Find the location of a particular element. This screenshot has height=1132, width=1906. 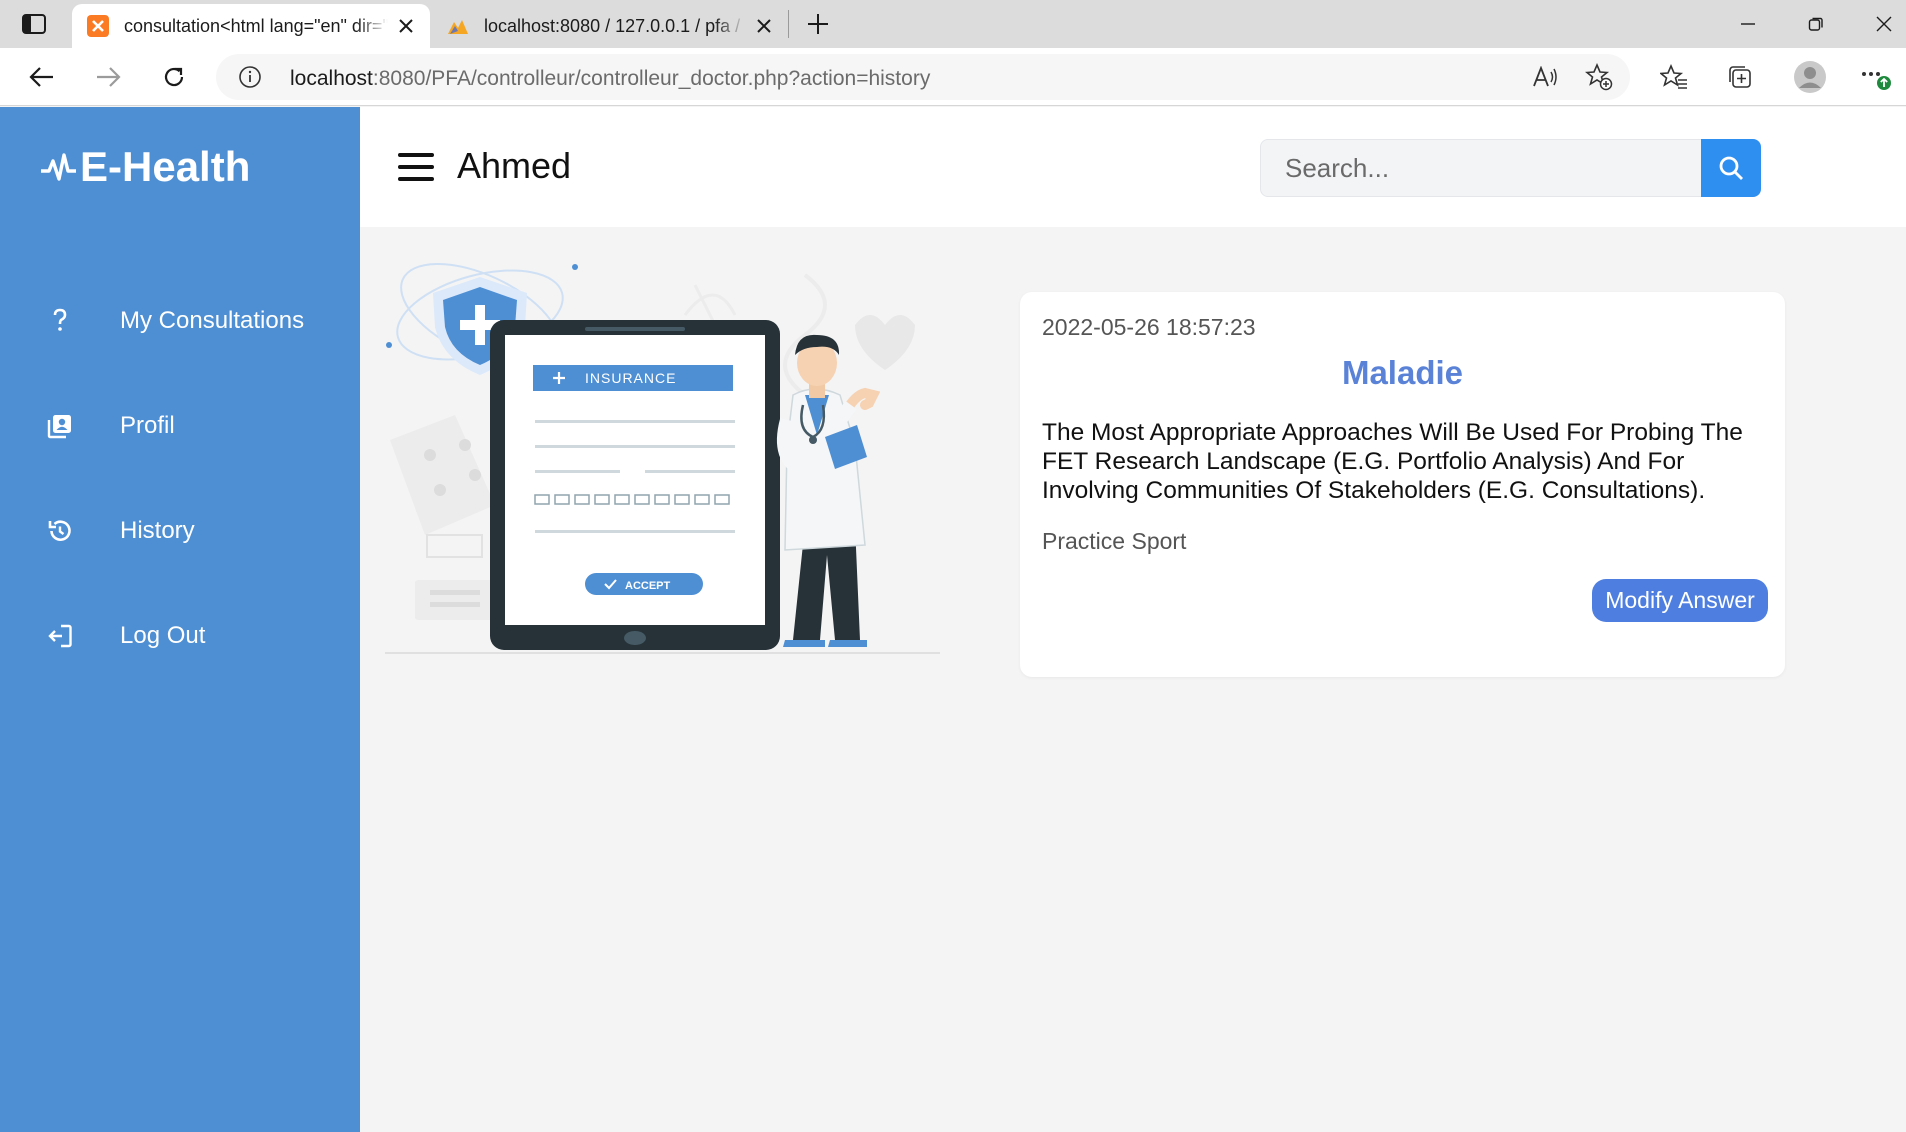

sidebar-item-label: Log Out is located at coordinates (163, 635).